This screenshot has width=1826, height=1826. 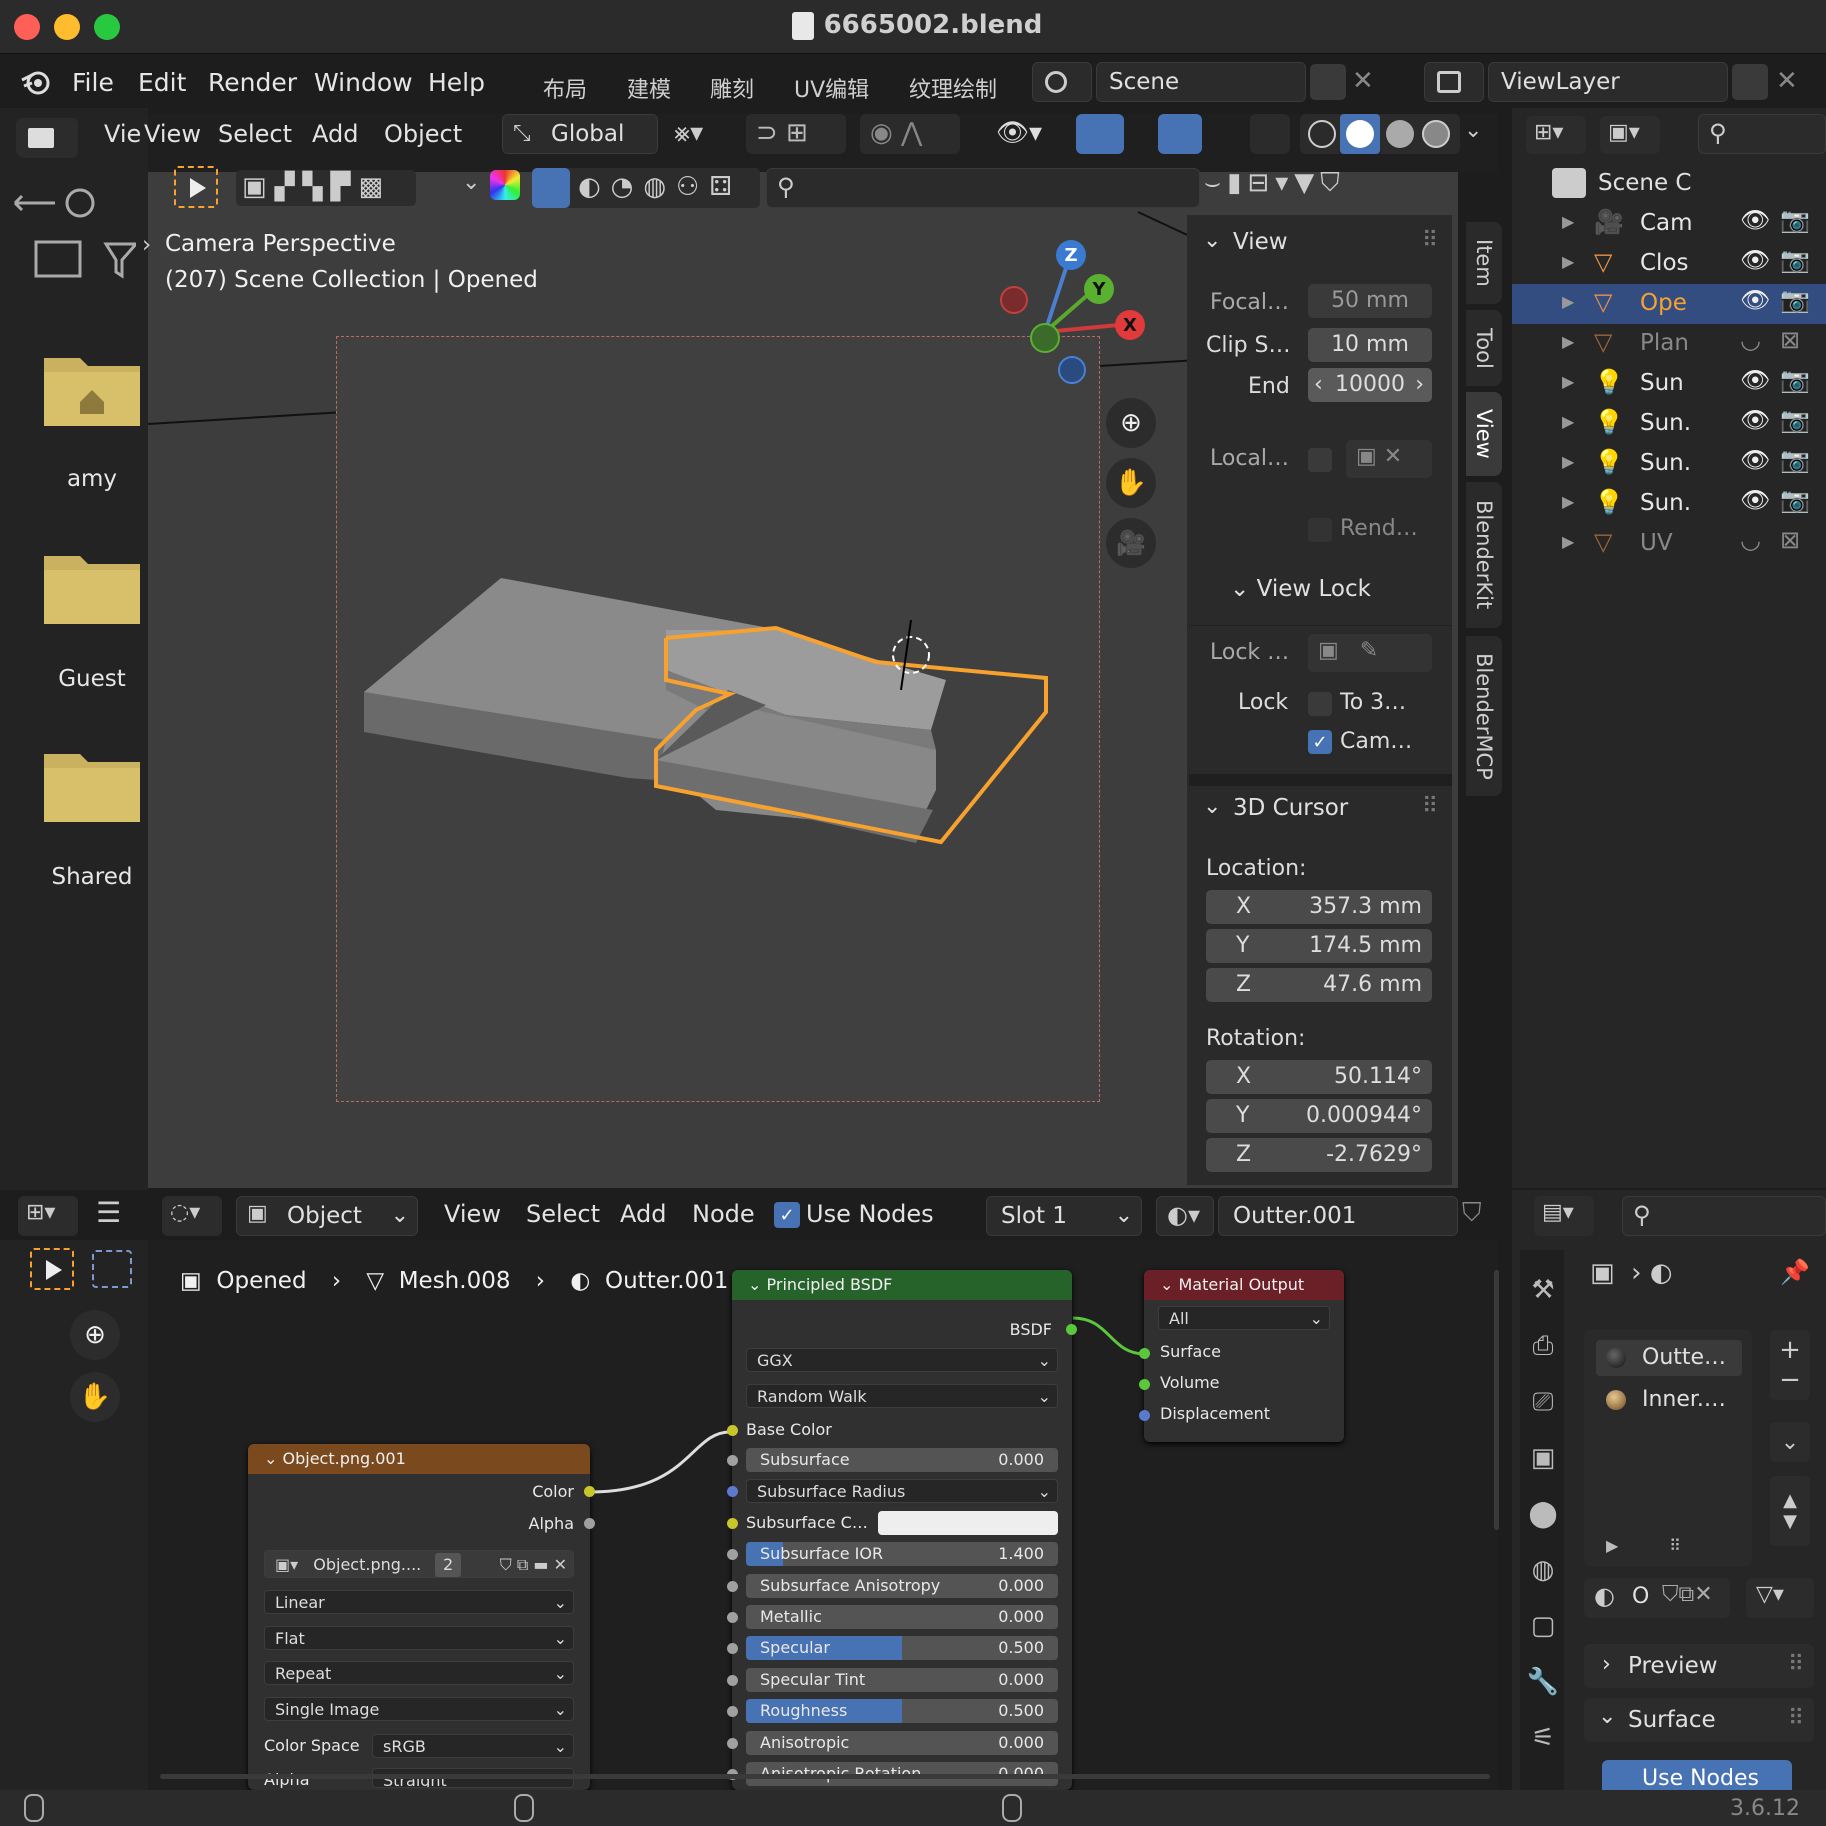 What do you see at coordinates (1669, 264) in the screenshot?
I see `outliner-item: ▶ ▽ Clos 👁 📷` at bounding box center [1669, 264].